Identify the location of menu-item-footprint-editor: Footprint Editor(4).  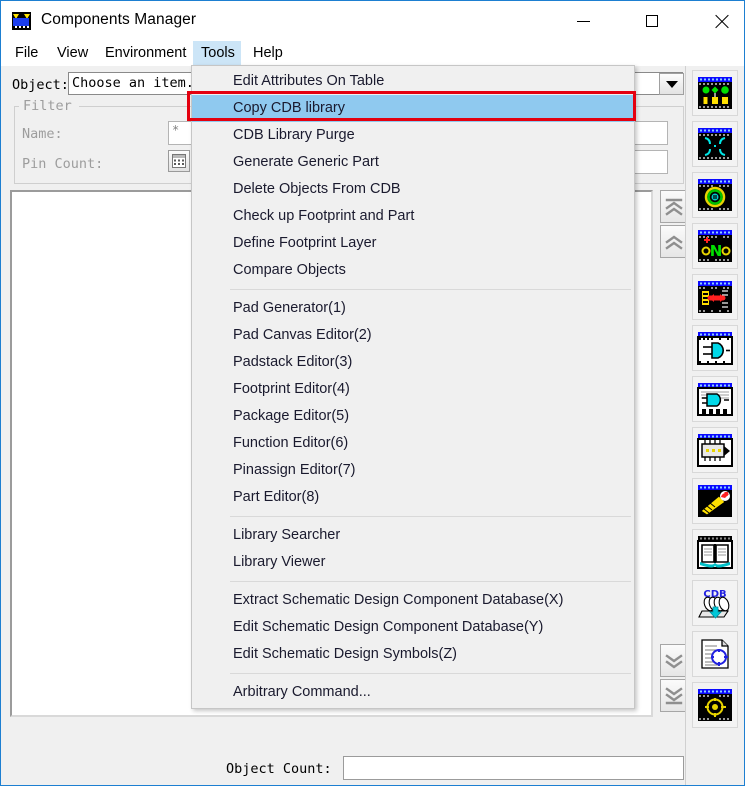
(413, 389).